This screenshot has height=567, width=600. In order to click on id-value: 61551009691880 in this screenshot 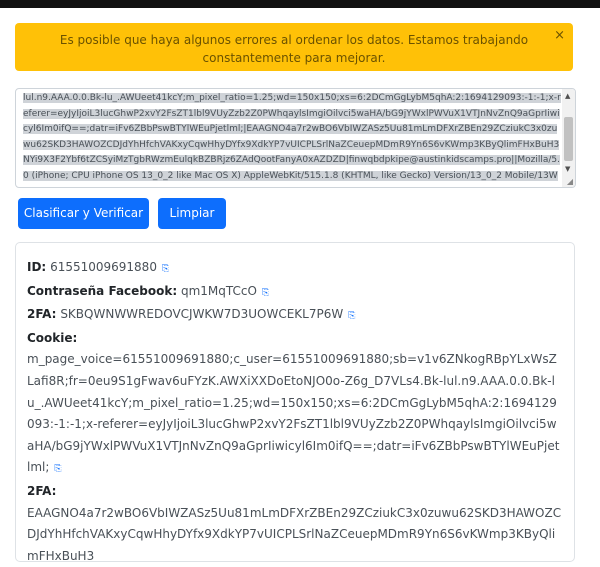, I will do `click(103, 267)`.